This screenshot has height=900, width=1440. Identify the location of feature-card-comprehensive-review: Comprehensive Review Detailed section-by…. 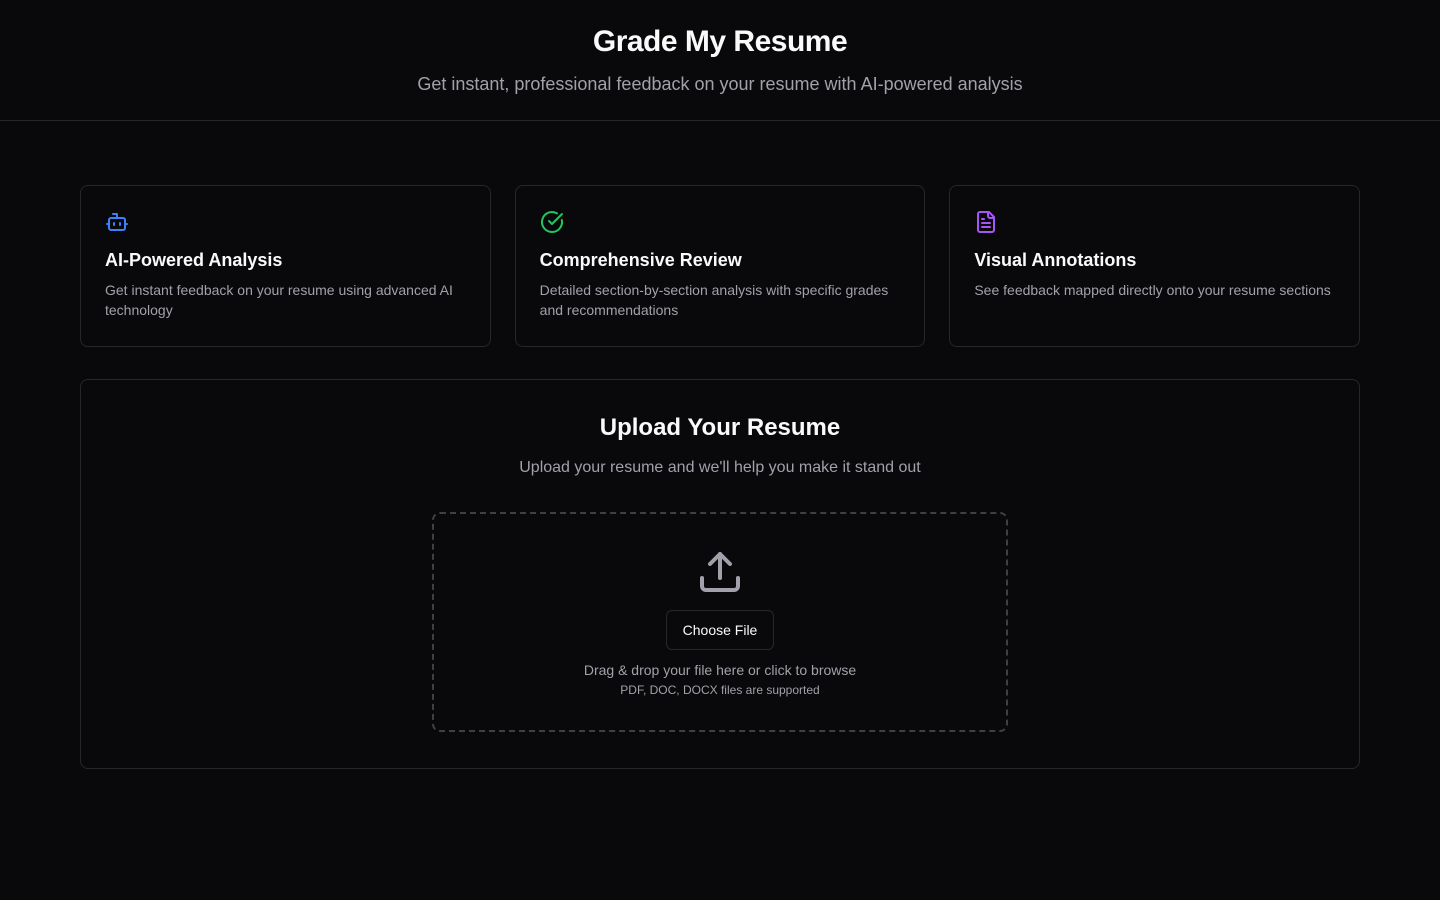
(720, 266).